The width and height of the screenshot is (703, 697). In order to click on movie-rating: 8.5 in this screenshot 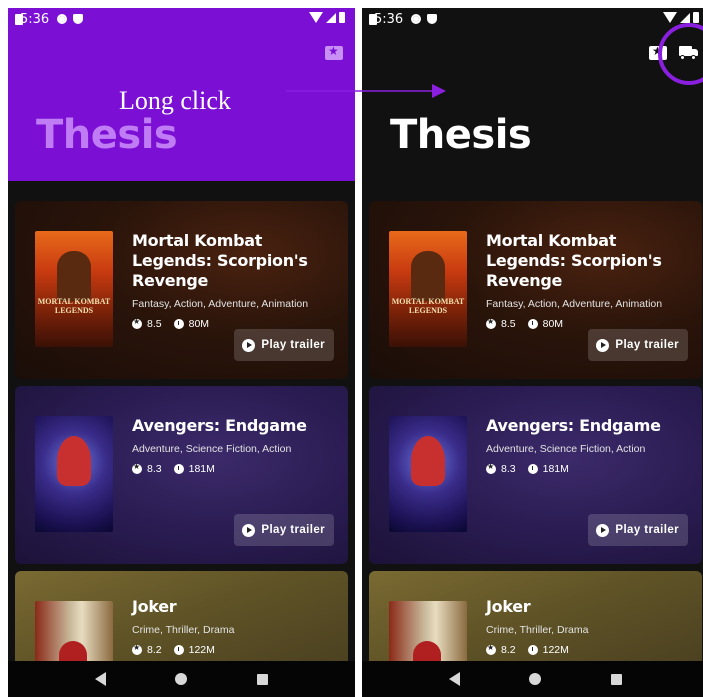, I will do `click(508, 324)`.